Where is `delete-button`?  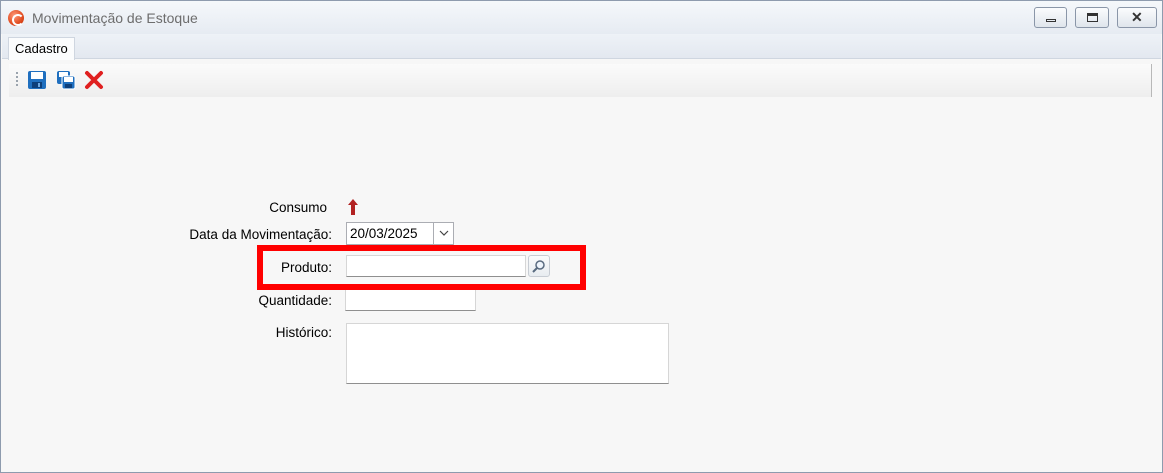 delete-button is located at coordinates (94, 80).